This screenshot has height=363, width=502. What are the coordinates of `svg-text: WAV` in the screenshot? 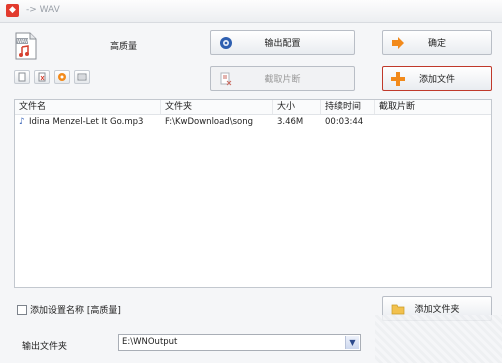 It's located at (23, 42).